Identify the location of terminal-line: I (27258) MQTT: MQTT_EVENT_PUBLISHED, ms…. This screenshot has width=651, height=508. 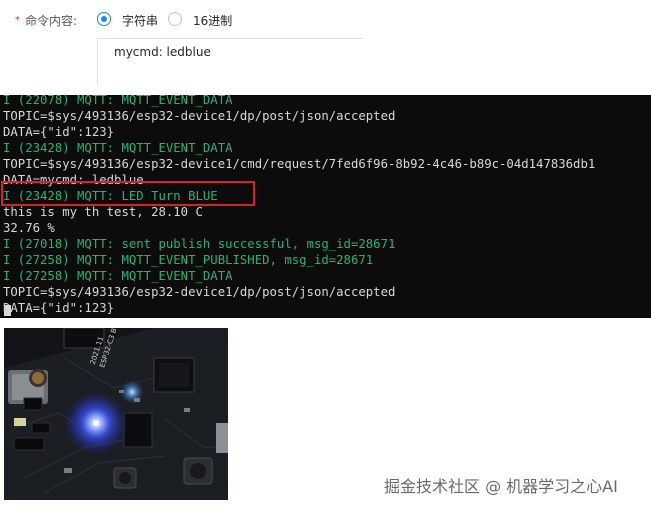
(188, 260).